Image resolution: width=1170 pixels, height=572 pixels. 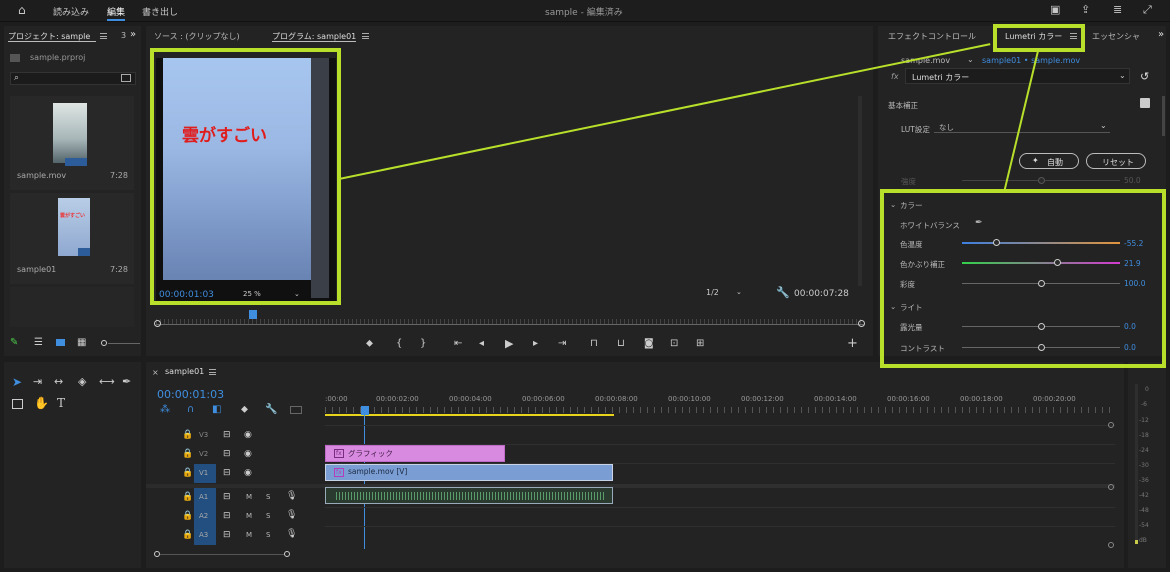 I want to click on selection-tool-icon: ➤, so click(x=17, y=382).